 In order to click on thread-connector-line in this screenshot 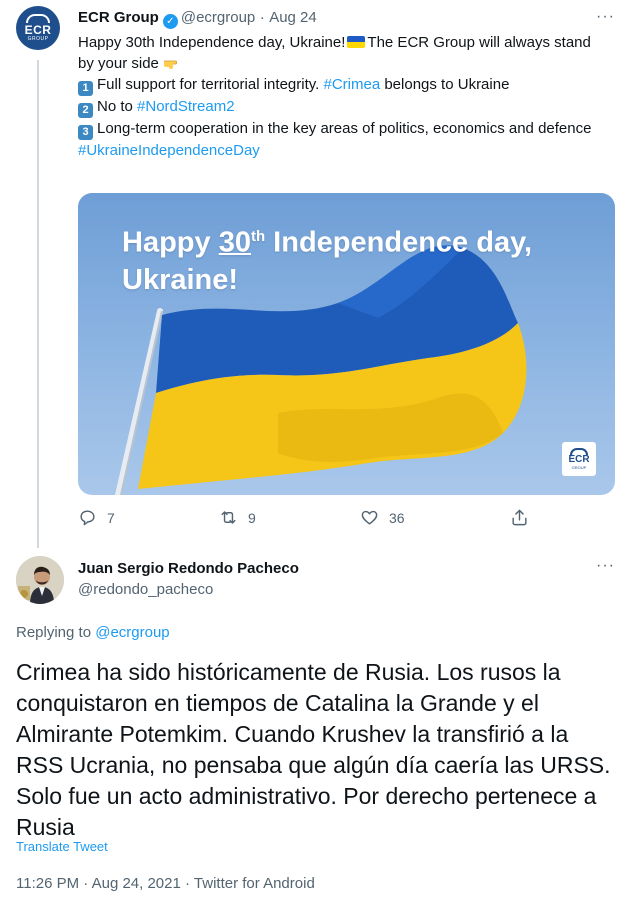, I will do `click(38, 304)`.